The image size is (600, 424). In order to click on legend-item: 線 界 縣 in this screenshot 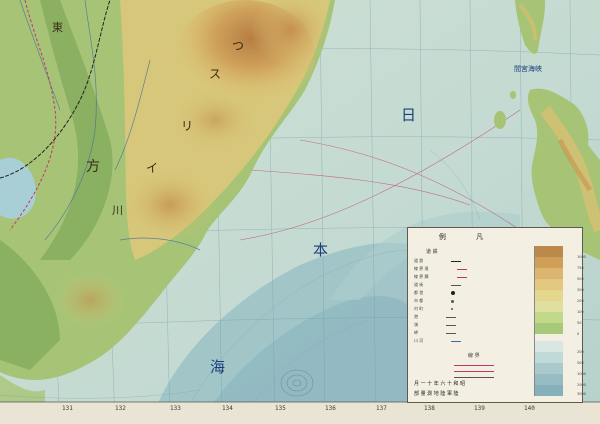, I will do `click(440, 276)`.